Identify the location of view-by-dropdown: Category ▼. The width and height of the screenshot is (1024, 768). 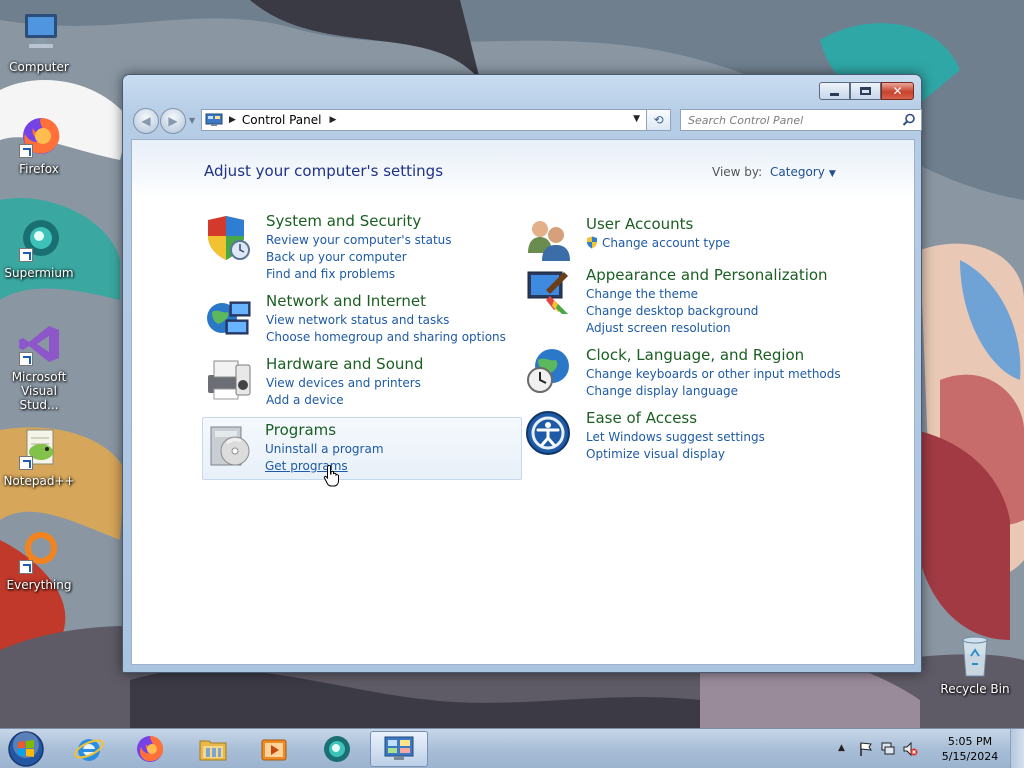
(803, 172).